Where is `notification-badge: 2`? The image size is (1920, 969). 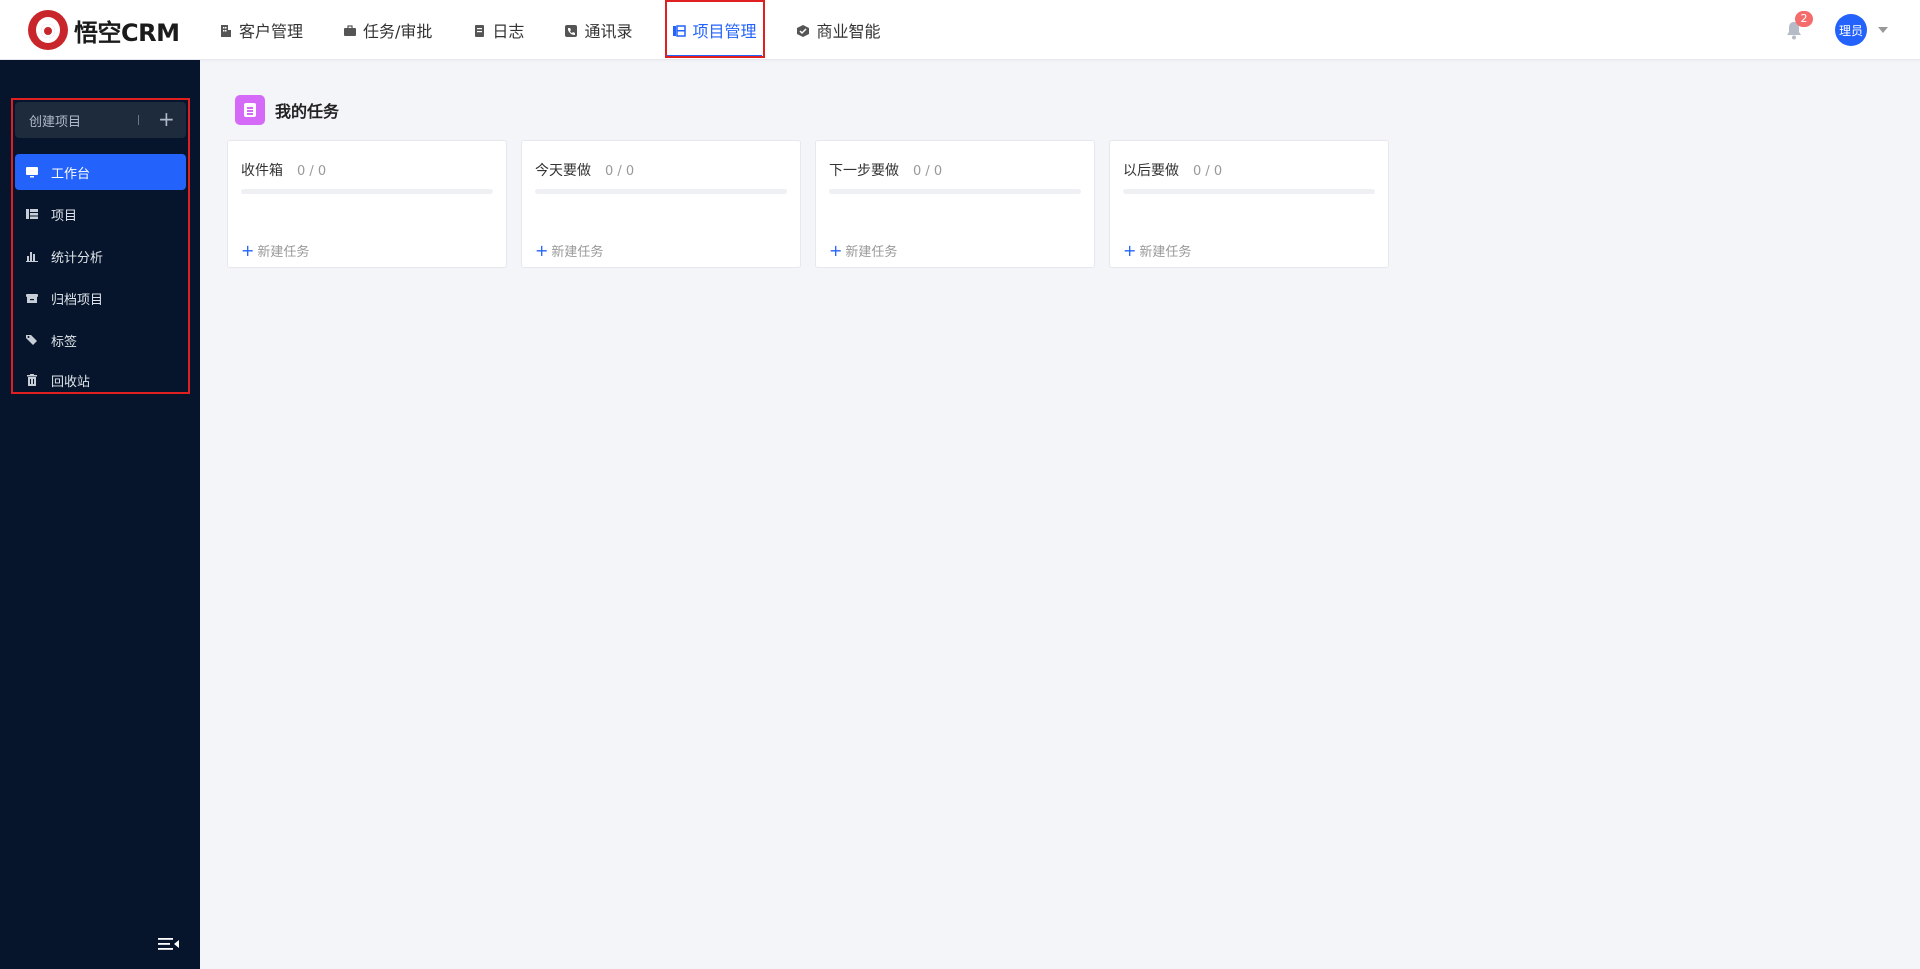
notification-badge: 2 is located at coordinates (1804, 19).